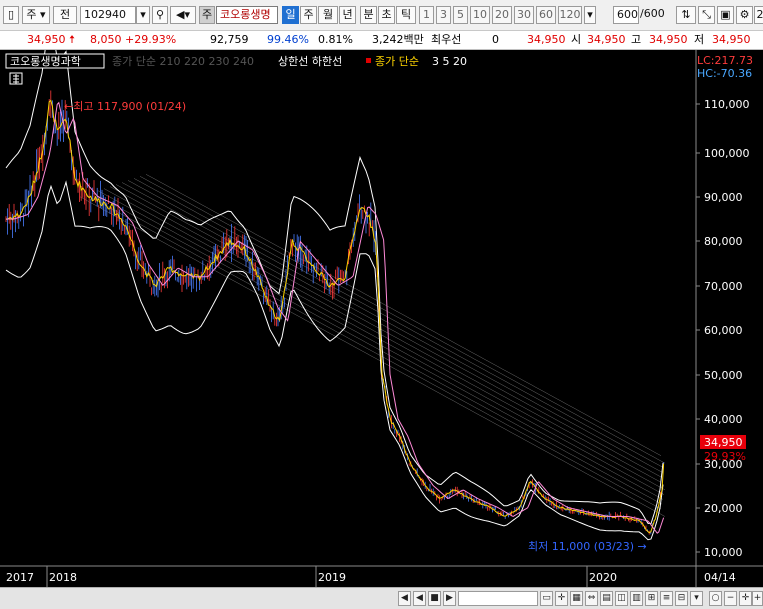 Image resolution: width=763 pixels, height=609 pixels. I want to click on scroll-first-icon: ◀, so click(404, 598).